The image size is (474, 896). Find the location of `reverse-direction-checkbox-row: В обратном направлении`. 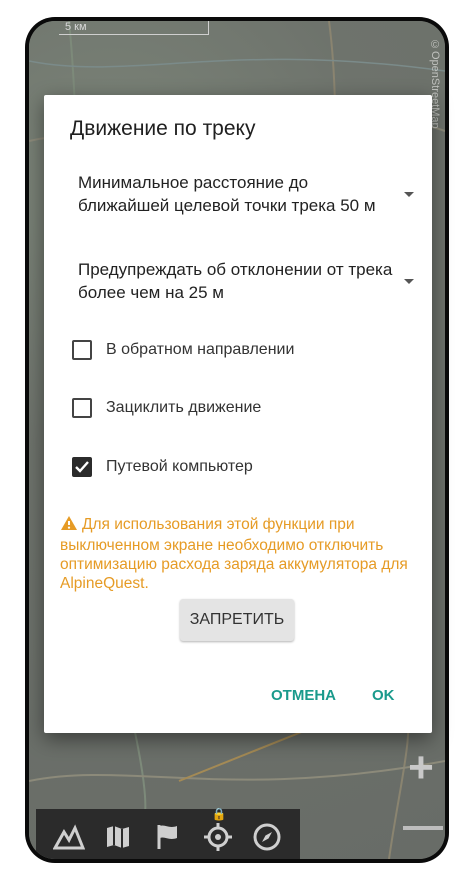

reverse-direction-checkbox-row: В обратном направлении is located at coordinates (183, 350).